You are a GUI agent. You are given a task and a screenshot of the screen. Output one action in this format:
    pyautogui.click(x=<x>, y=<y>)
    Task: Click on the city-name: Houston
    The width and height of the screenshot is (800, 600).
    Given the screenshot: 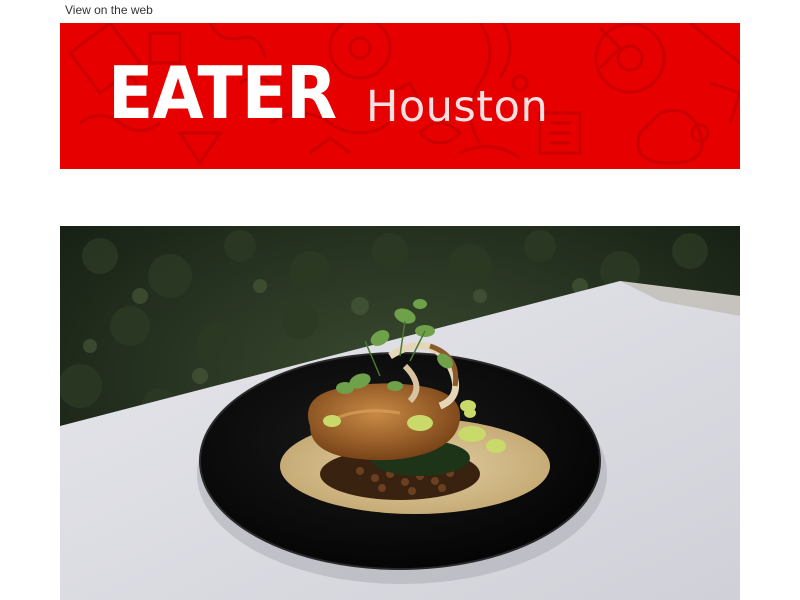 What is the action you would take?
    pyautogui.click(x=457, y=107)
    